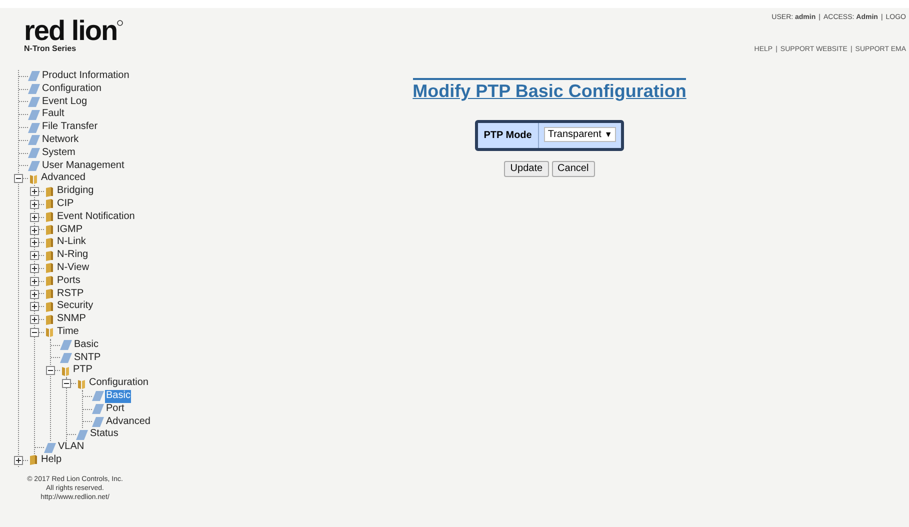 The height and width of the screenshot is (527, 909). I want to click on tree-item: SNTP, so click(87, 358).